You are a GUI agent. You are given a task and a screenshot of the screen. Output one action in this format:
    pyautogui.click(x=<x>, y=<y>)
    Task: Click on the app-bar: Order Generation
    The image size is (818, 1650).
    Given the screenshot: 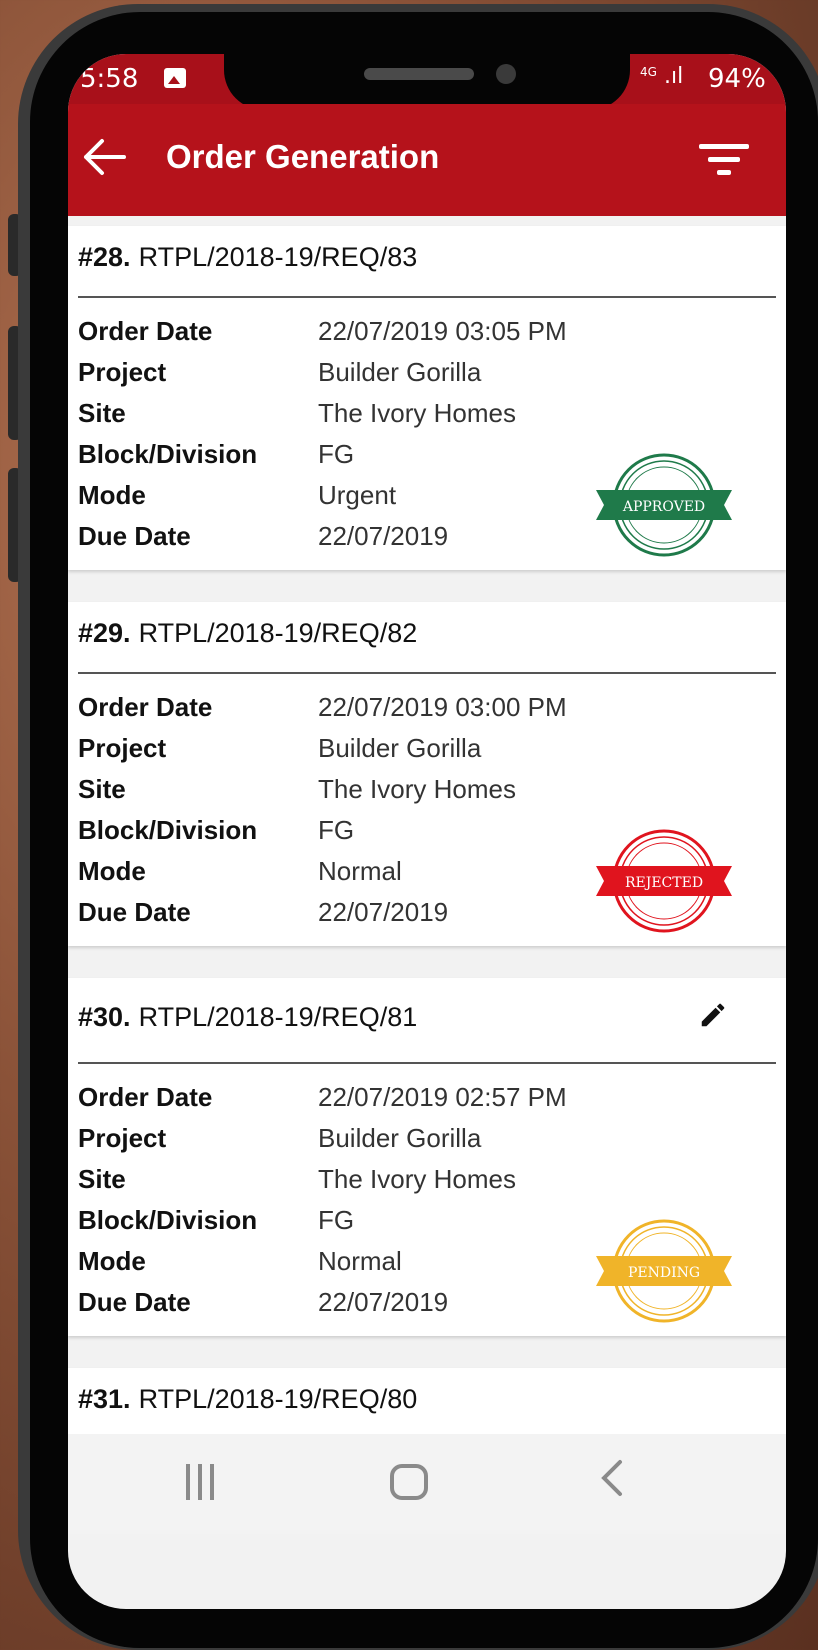 What is the action you would take?
    pyautogui.click(x=427, y=160)
    